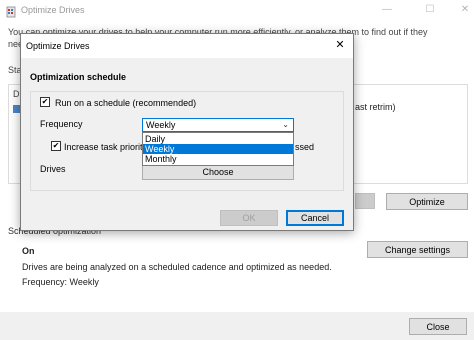  What do you see at coordinates (218, 159) in the screenshot?
I see `frequency-option-monthly: Monthly` at bounding box center [218, 159].